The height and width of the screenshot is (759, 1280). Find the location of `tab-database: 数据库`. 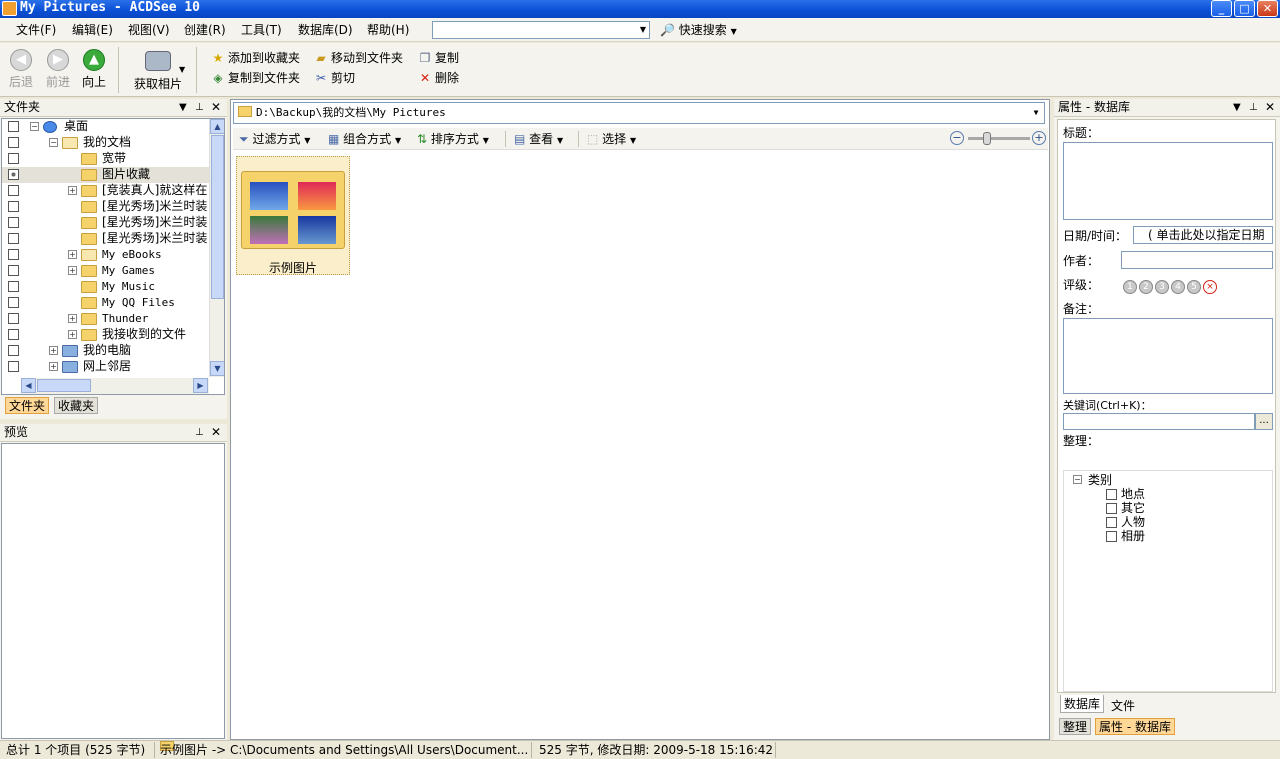

tab-database: 数据库 is located at coordinates (1082, 704).